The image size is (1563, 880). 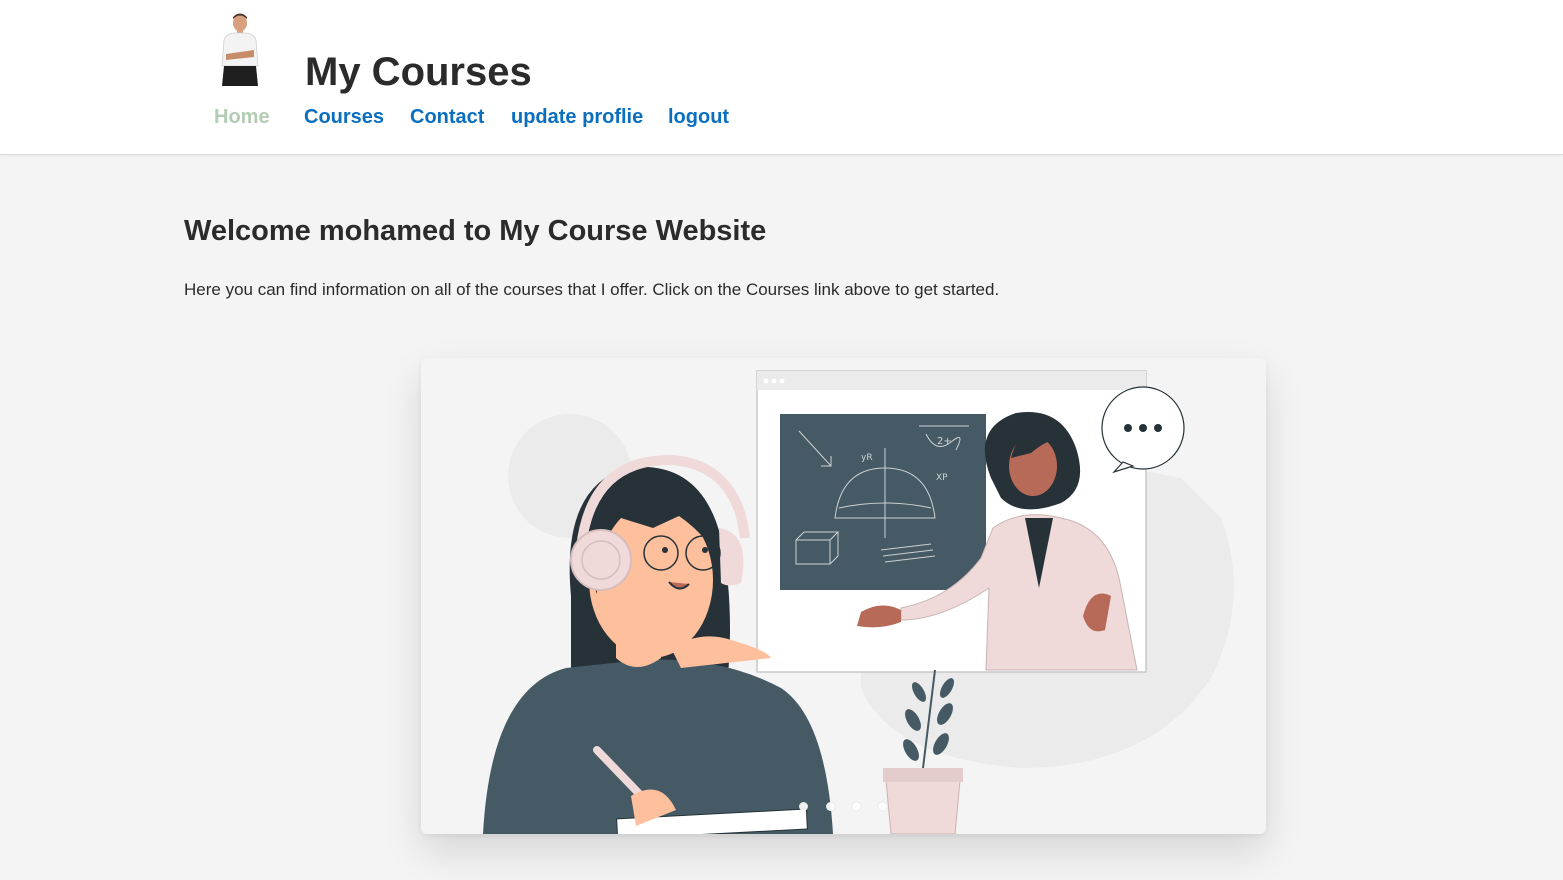 What do you see at coordinates (418, 72) in the screenshot?
I see `site-title: My Courses` at bounding box center [418, 72].